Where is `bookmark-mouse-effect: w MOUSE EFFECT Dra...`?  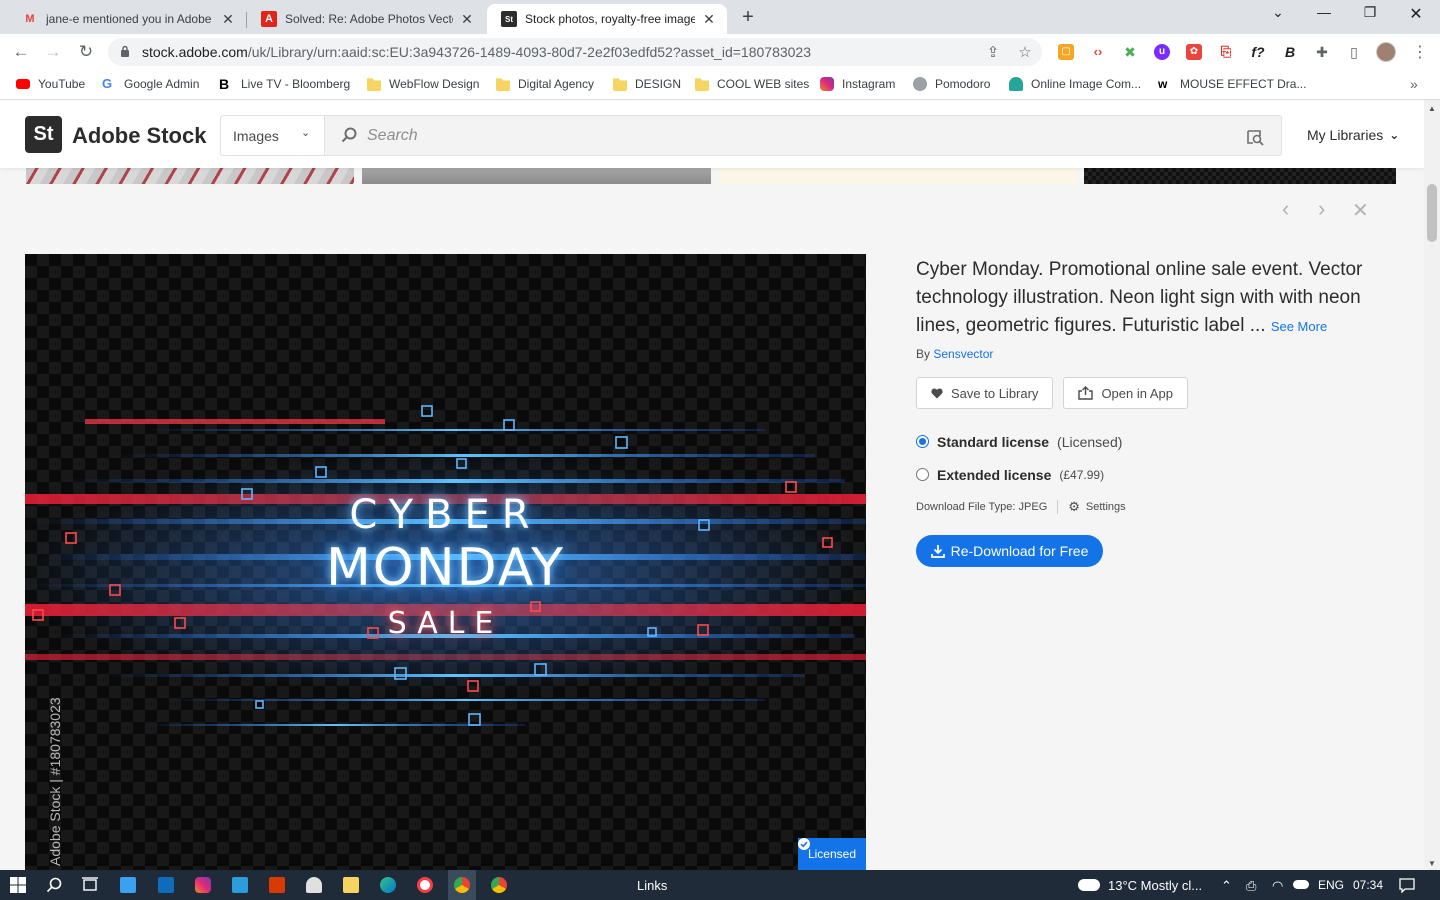
bookmark-mouse-effect: w MOUSE EFFECT Dra... is located at coordinates (1232, 84).